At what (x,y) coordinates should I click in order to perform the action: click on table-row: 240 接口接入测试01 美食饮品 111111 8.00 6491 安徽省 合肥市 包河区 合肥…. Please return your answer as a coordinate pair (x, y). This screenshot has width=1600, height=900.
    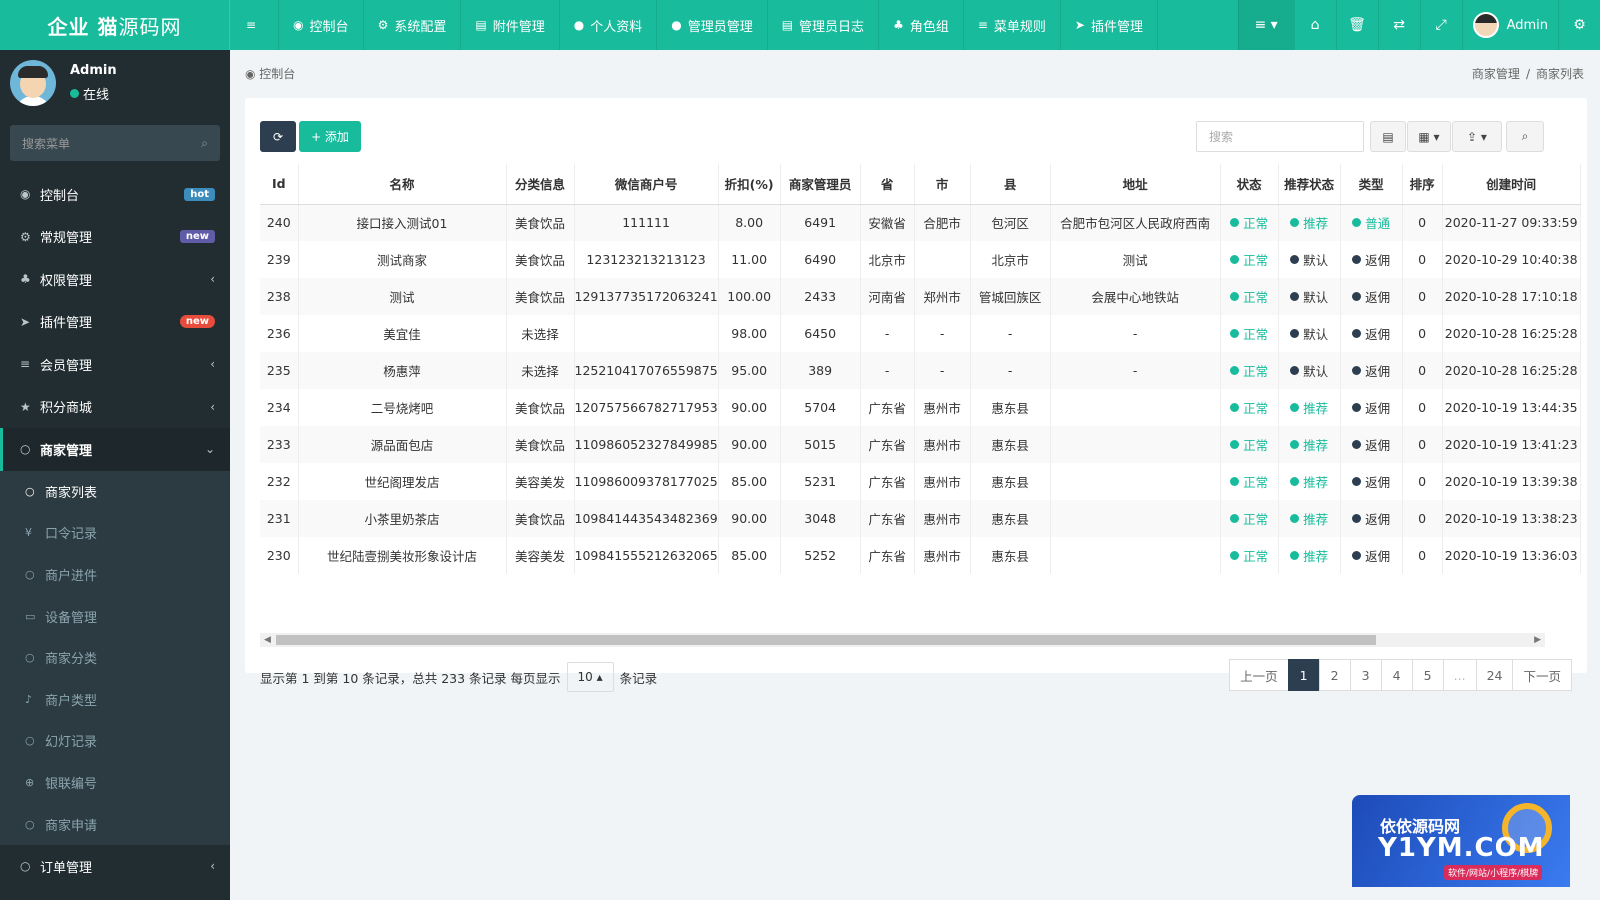
    Looking at the image, I should click on (920, 222).